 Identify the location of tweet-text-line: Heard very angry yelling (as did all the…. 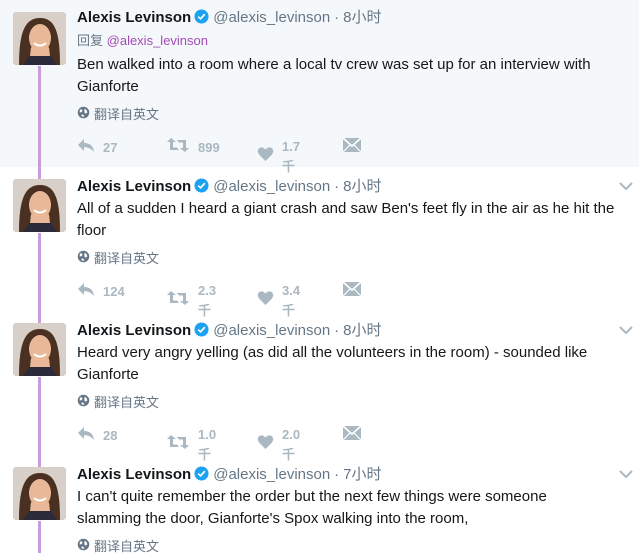
(332, 352).